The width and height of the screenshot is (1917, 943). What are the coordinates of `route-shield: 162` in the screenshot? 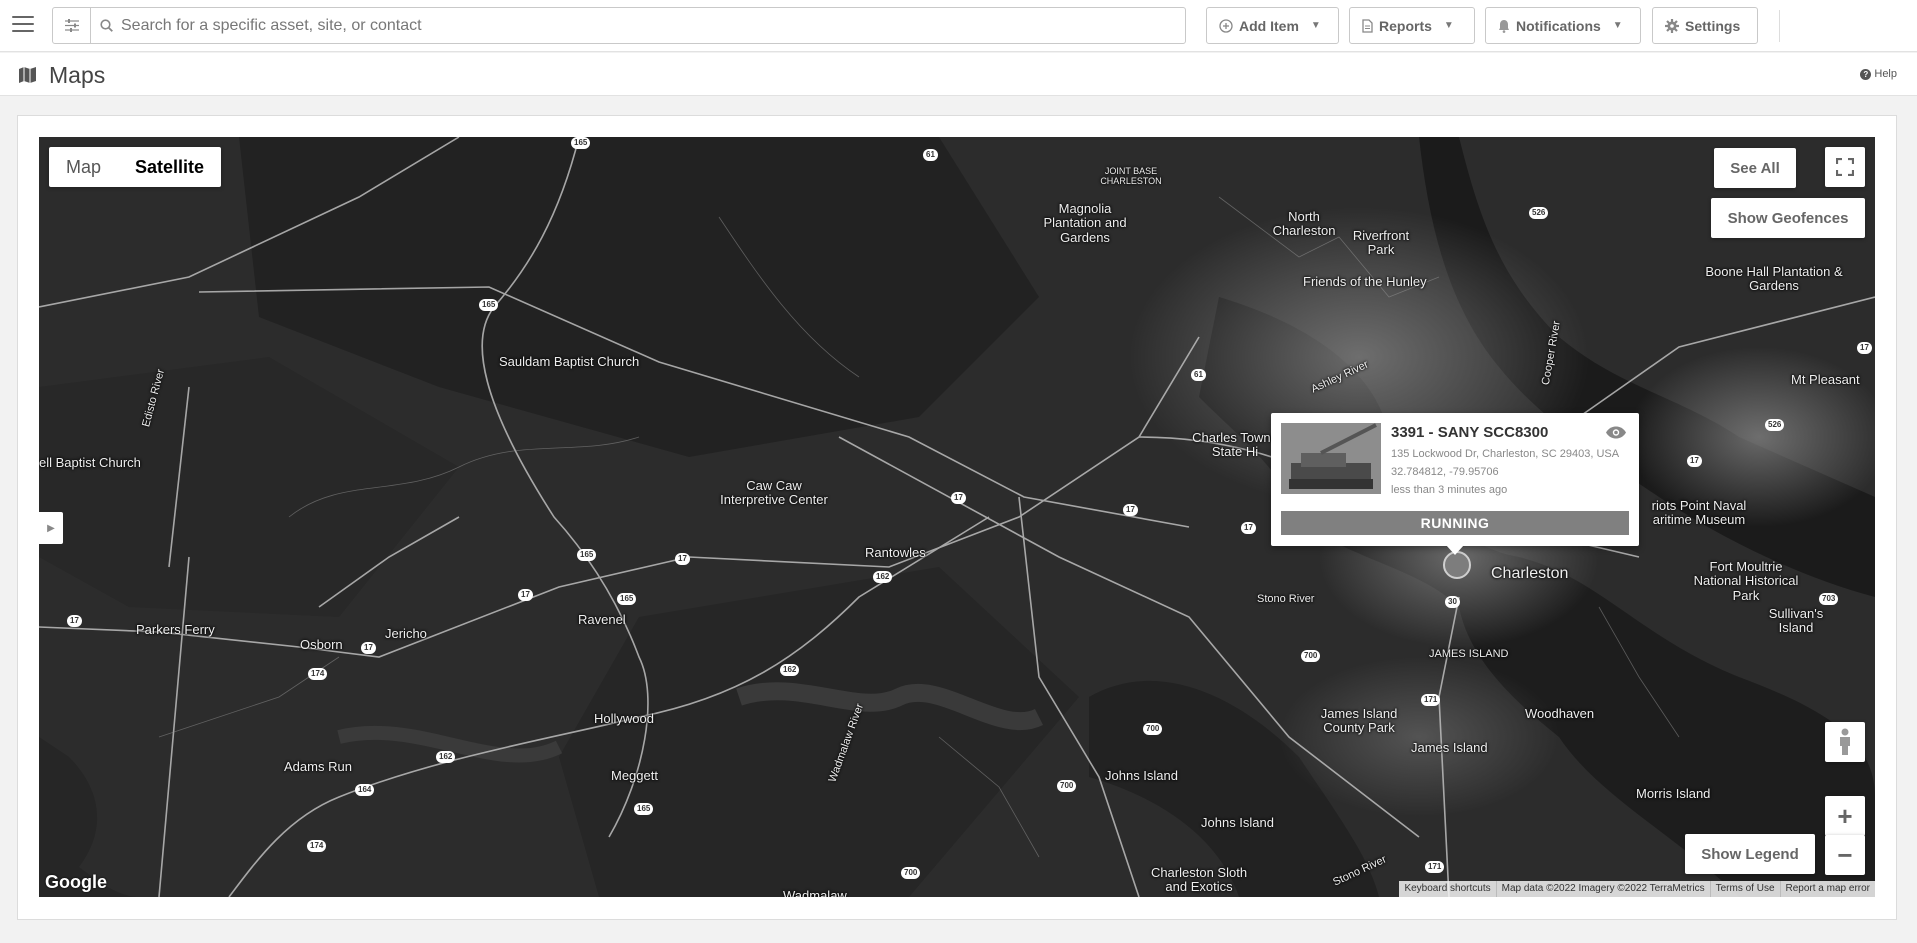 It's located at (790, 670).